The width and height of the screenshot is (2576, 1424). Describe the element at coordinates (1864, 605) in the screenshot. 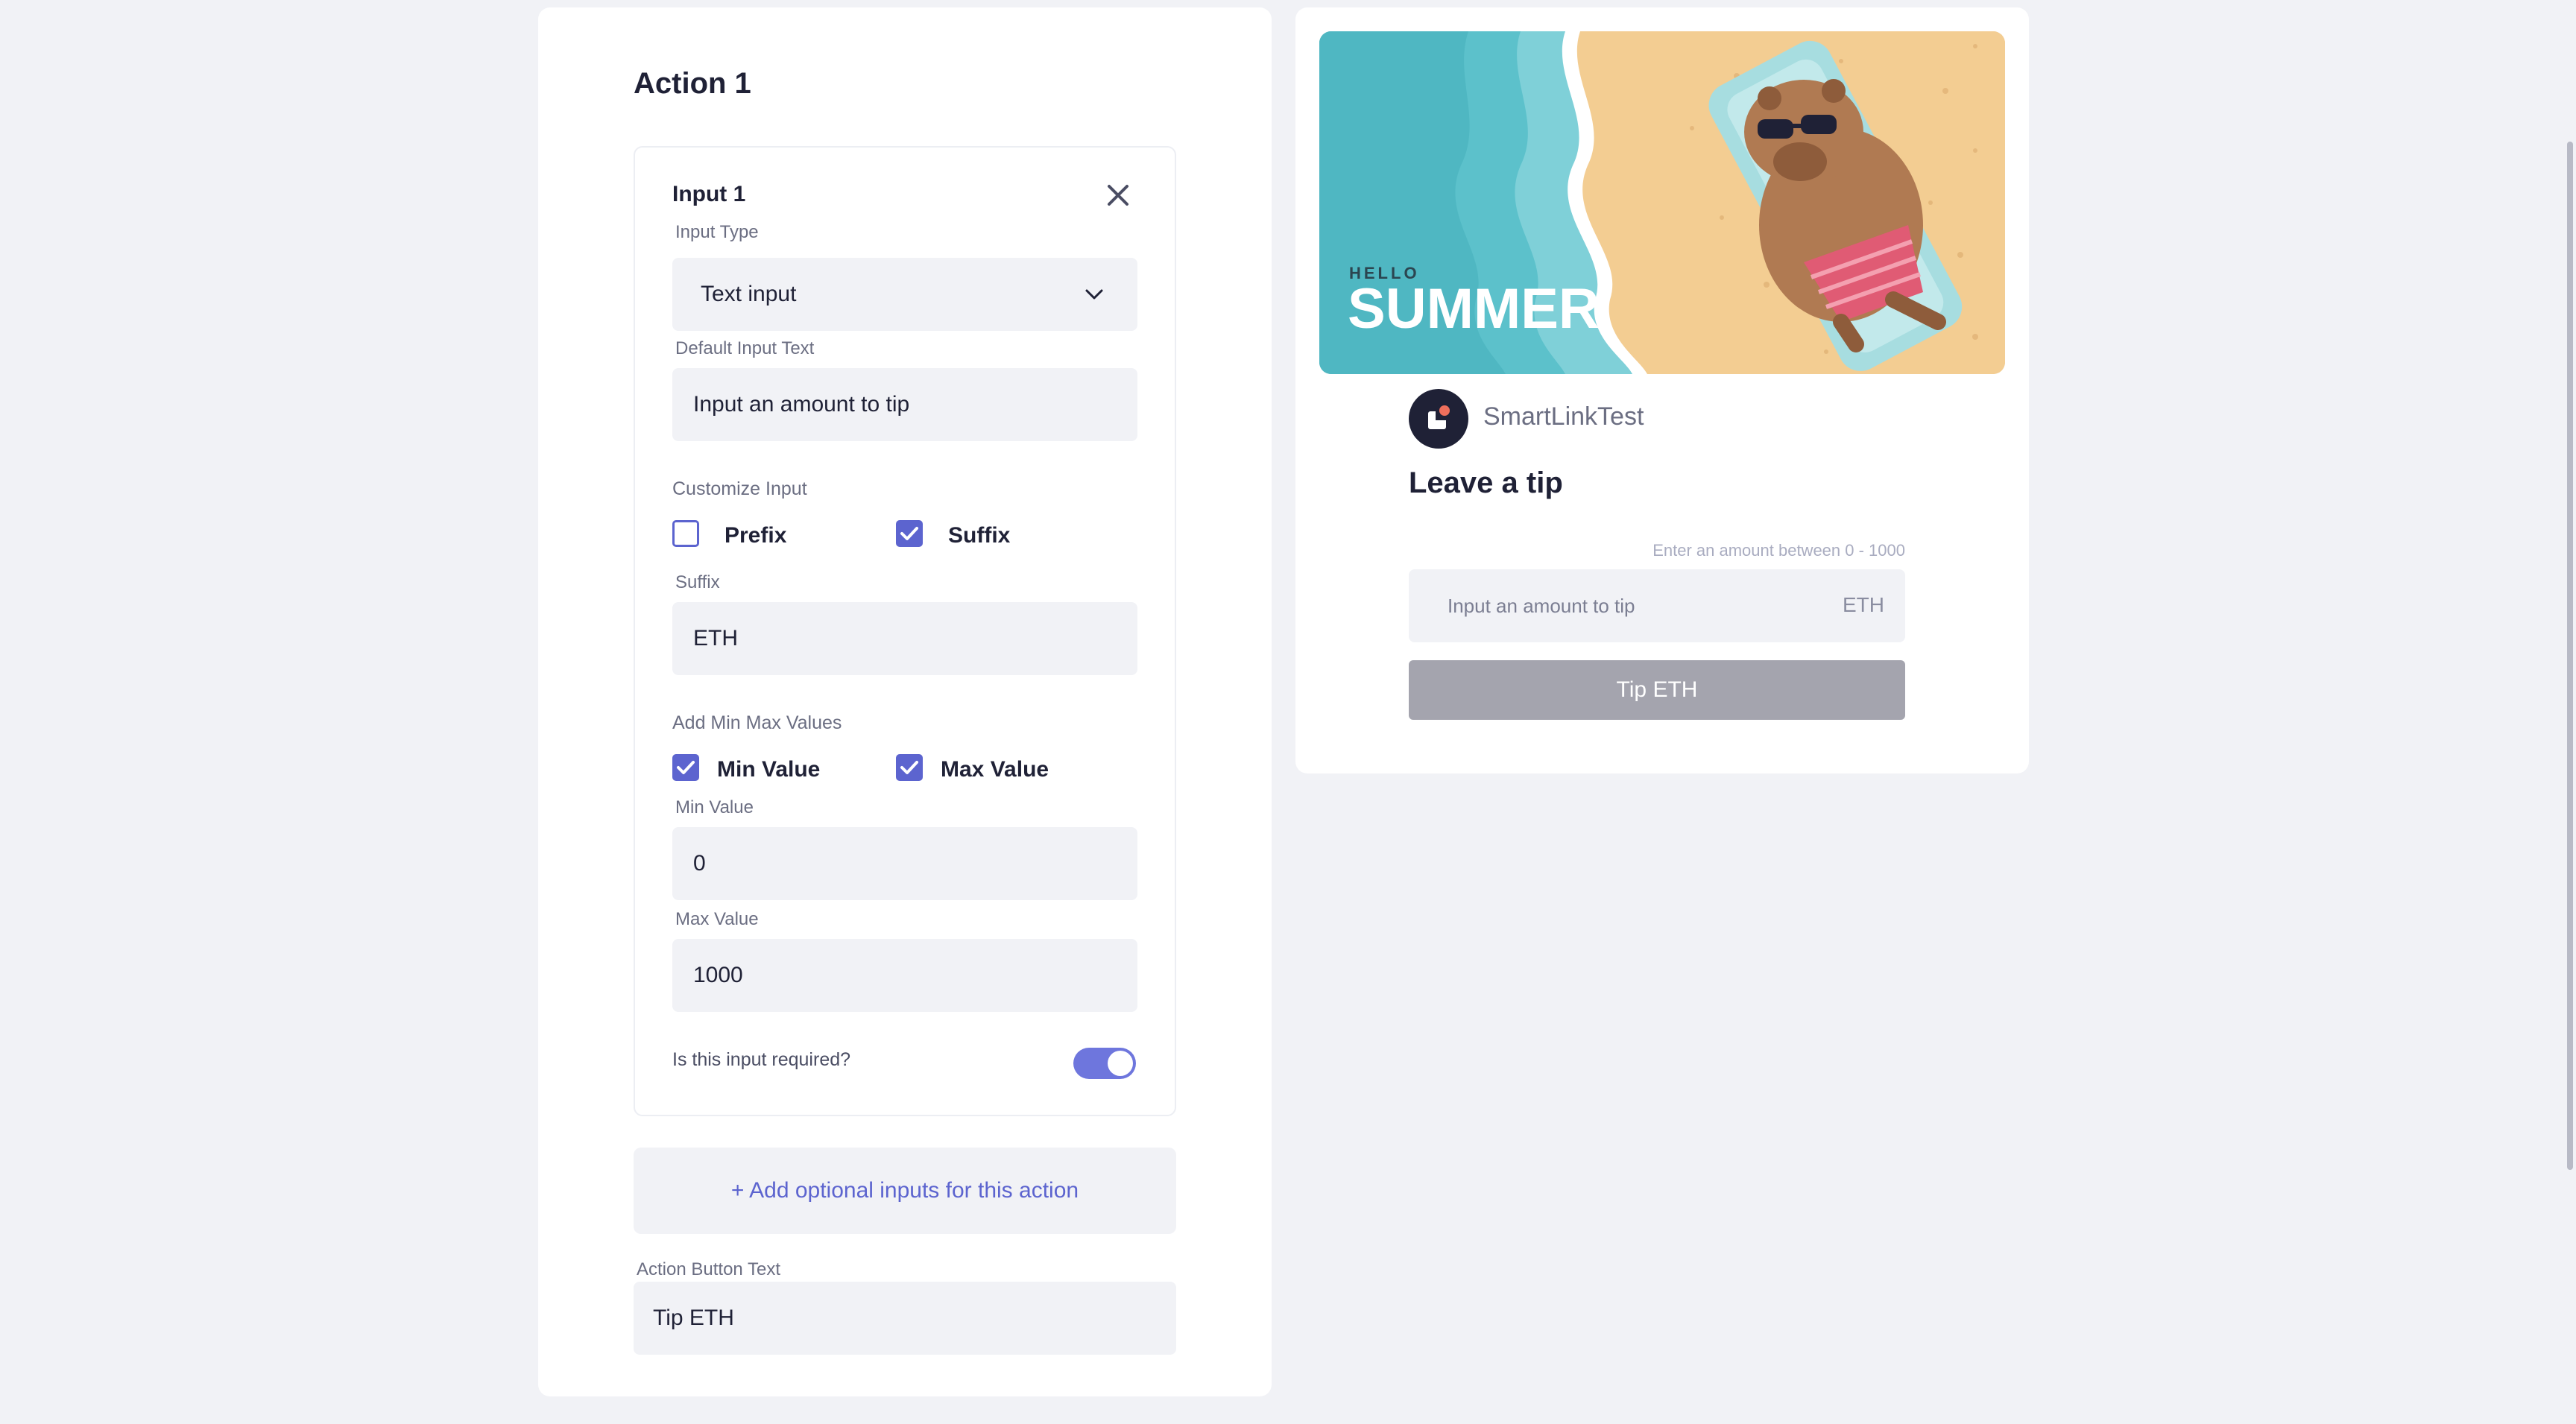

I see `preview-input-suffix: ETH` at that location.